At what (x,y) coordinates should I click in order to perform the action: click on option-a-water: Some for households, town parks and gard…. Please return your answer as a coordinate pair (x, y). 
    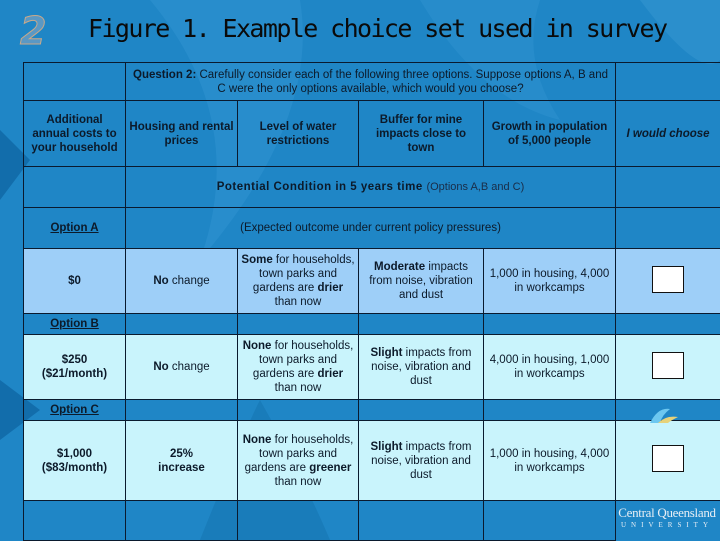
    Looking at the image, I should click on (298, 281).